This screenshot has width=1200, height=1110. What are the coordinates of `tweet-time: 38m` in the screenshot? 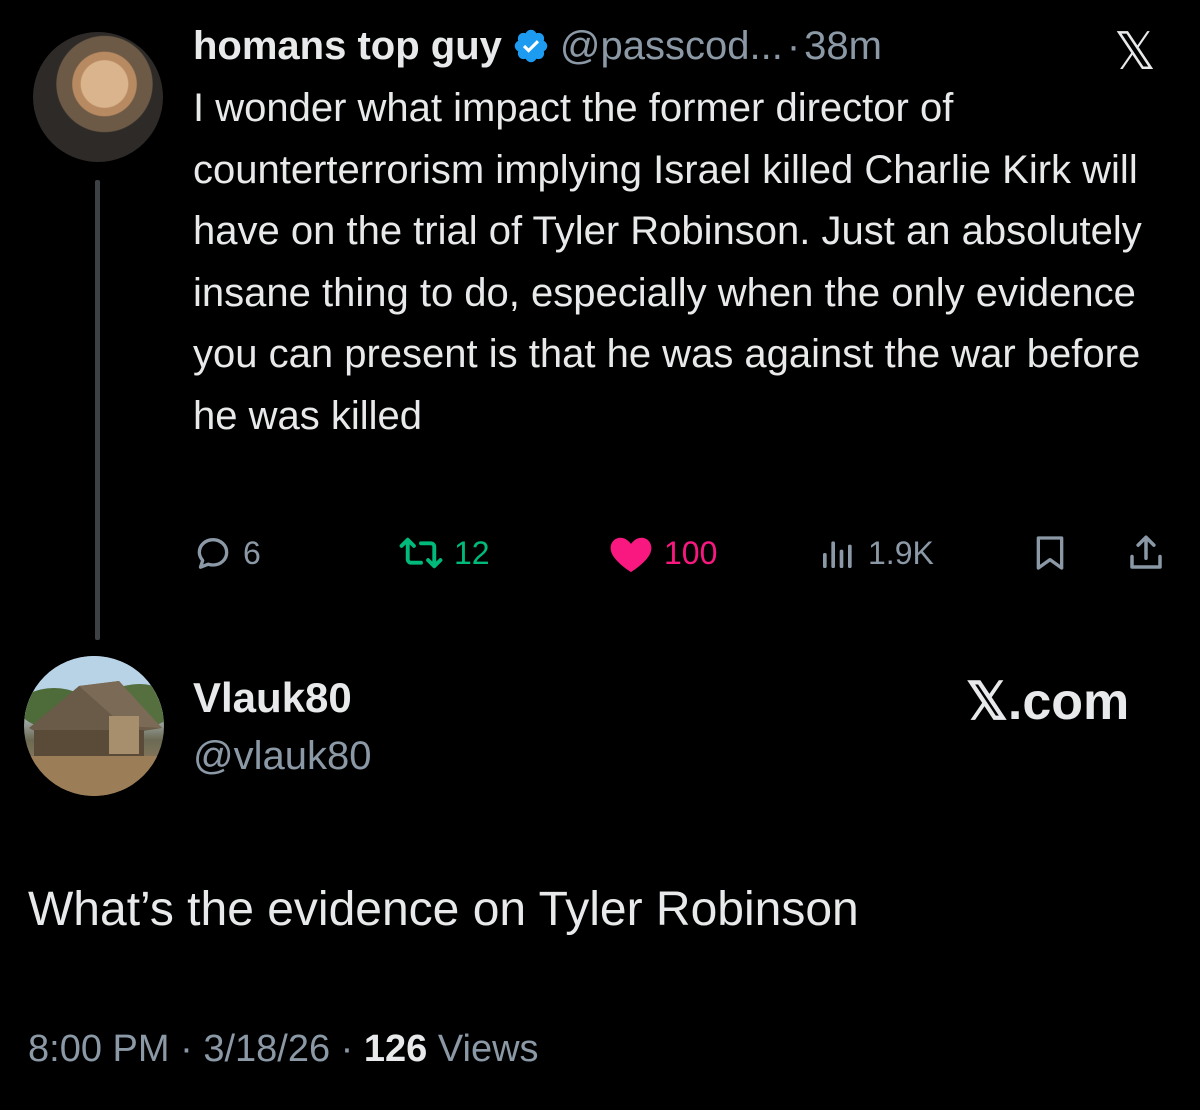 It's located at (843, 46).